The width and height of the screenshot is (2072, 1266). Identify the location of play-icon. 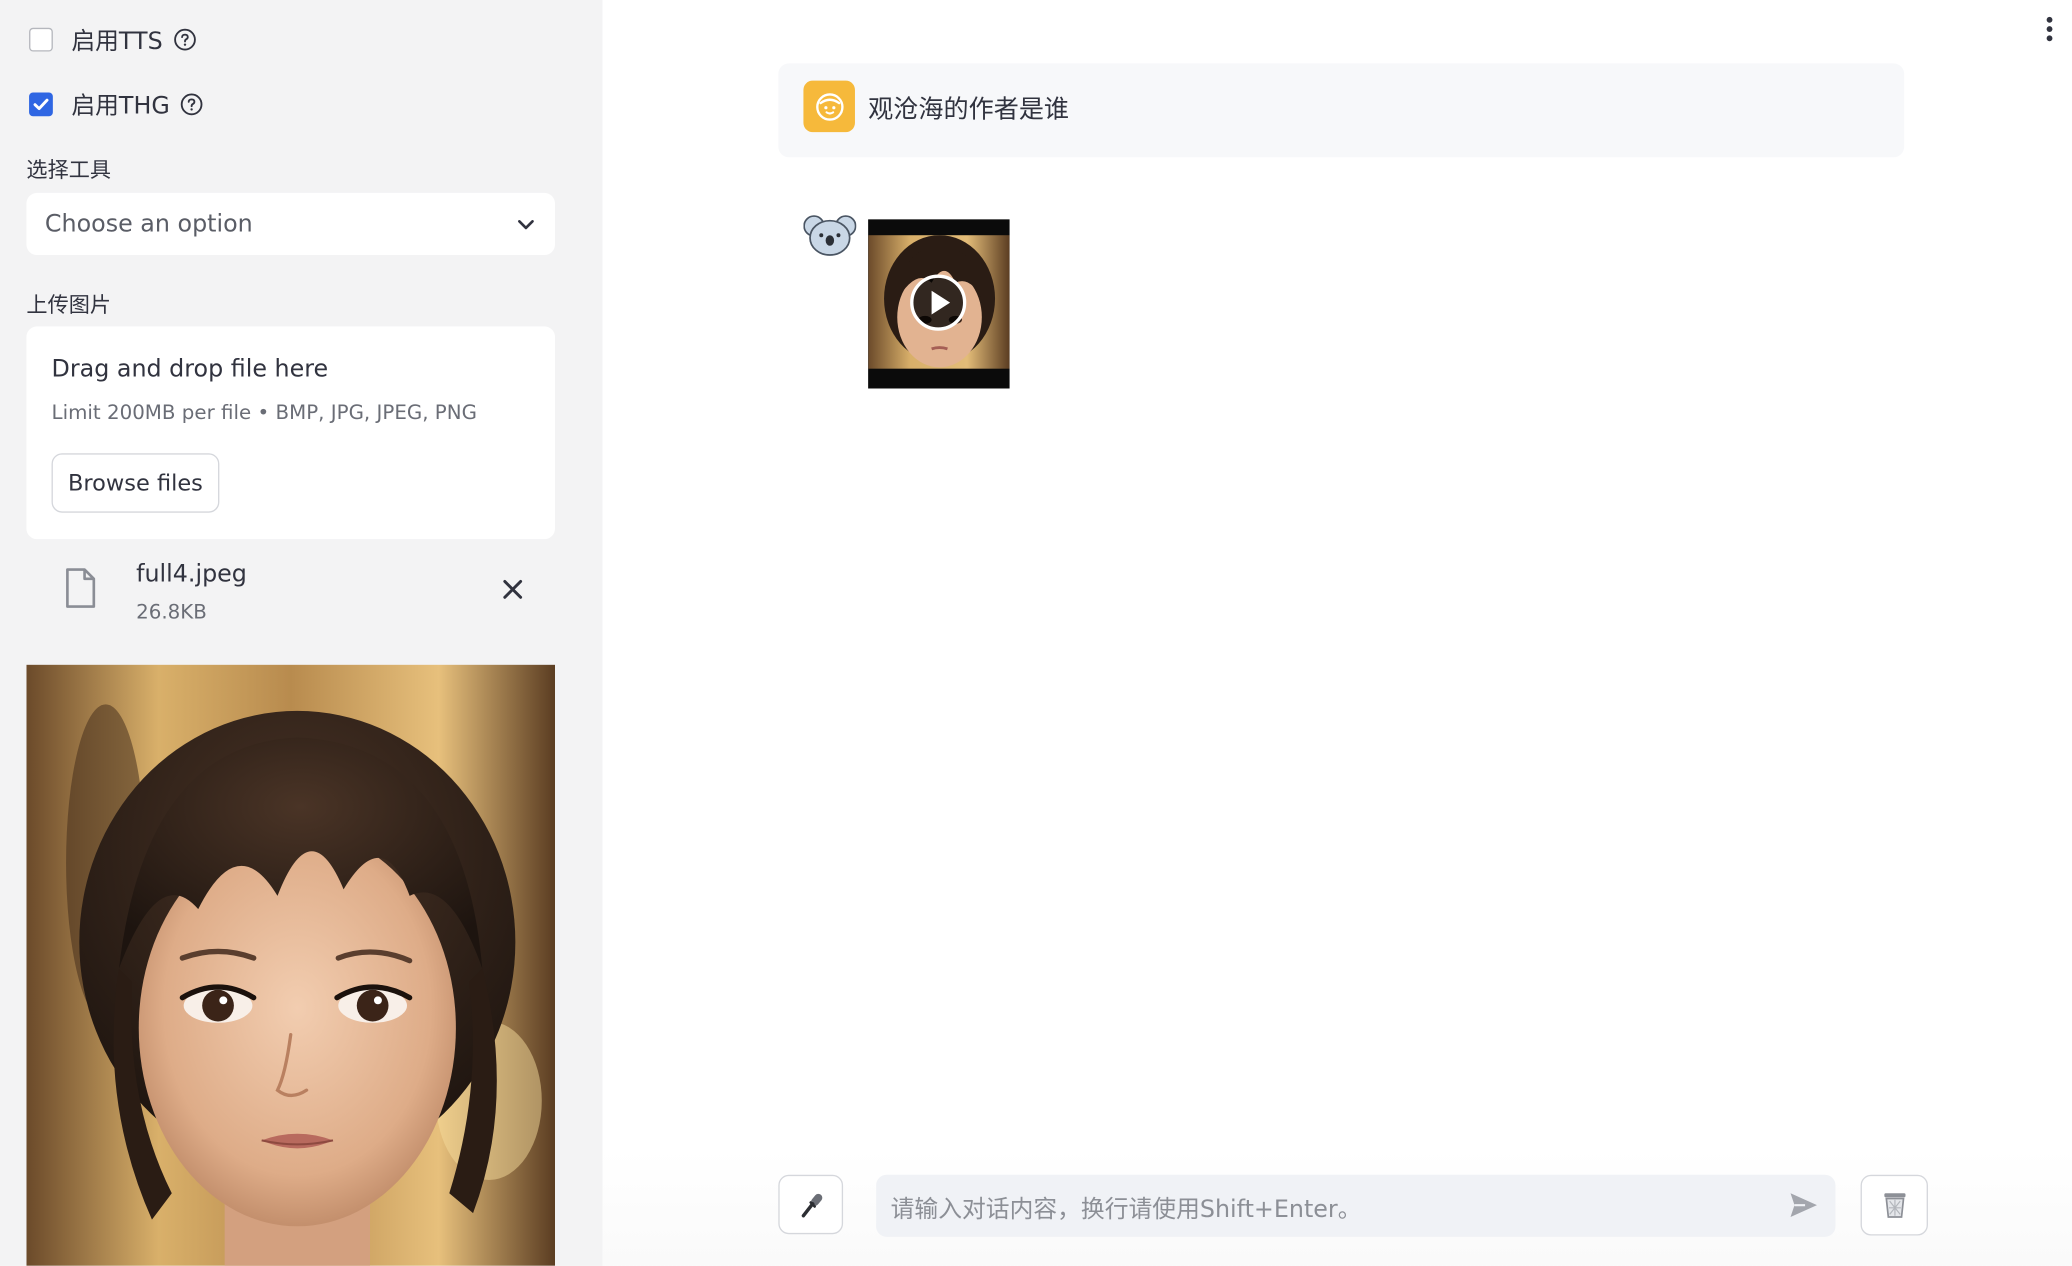
(938, 303).